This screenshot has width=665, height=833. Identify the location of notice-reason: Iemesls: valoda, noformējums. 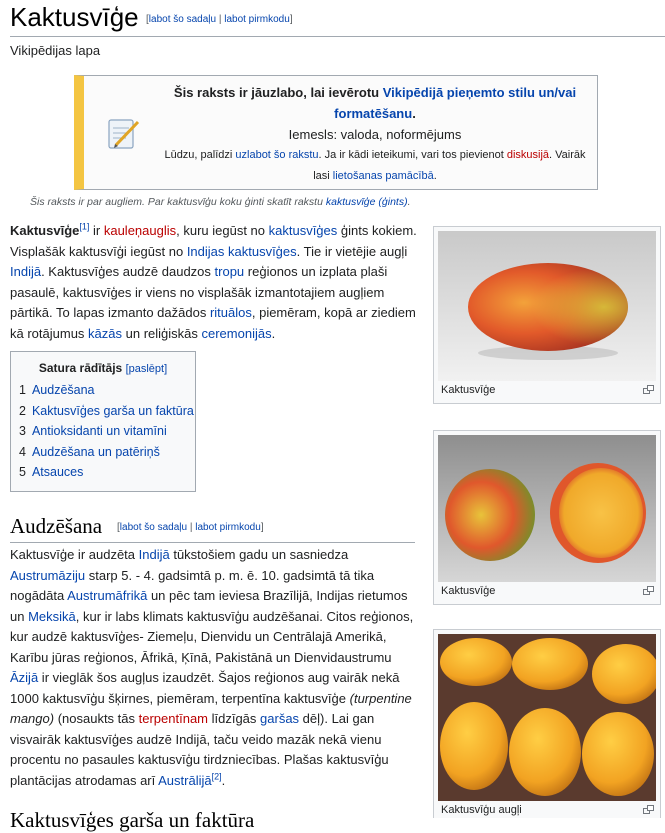
(375, 134).